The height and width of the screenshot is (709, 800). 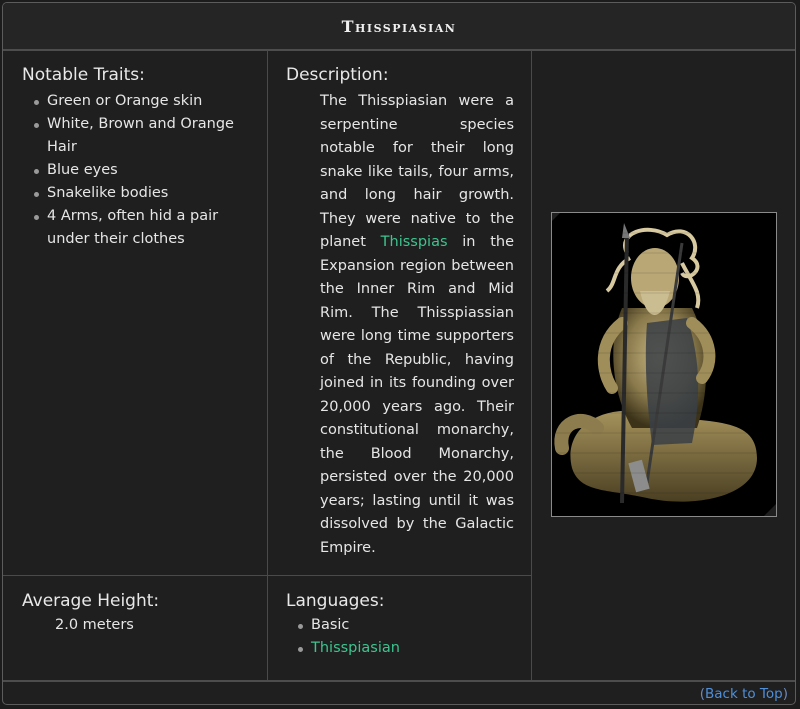 I want to click on list-item: Blue eyes, so click(x=137, y=170).